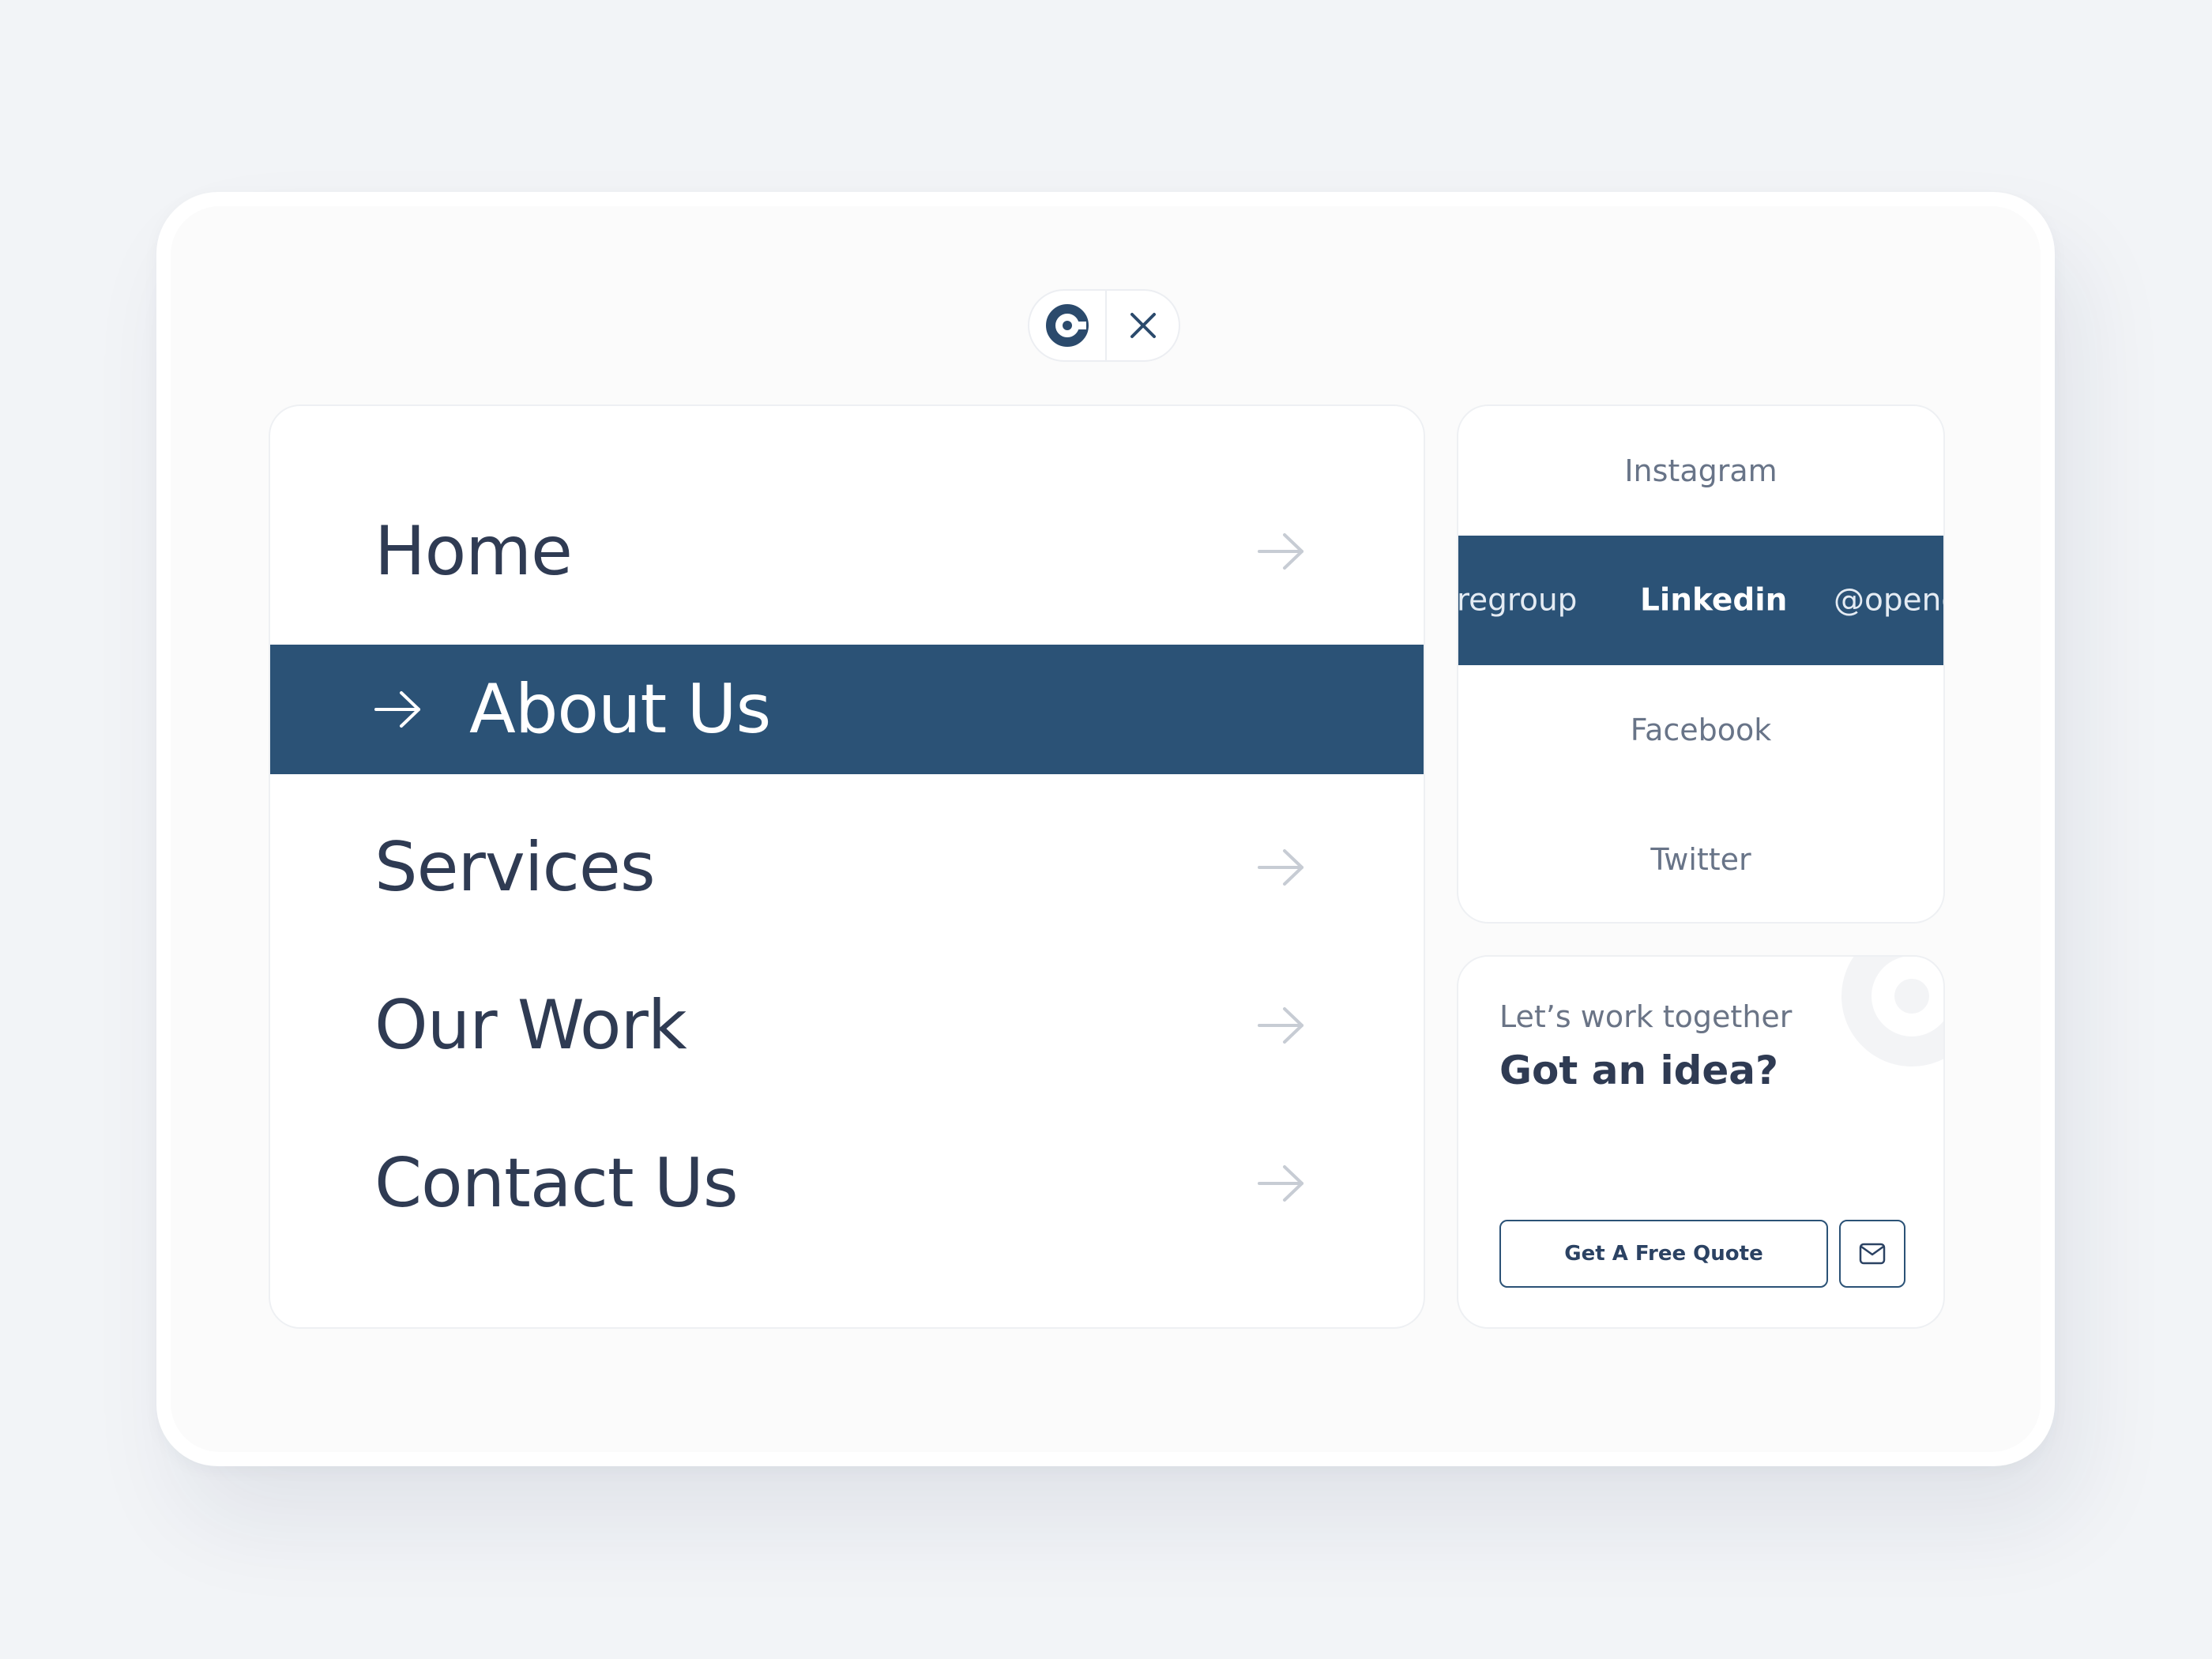 This screenshot has height=1659, width=2212. I want to click on mail-button, so click(1872, 1254).